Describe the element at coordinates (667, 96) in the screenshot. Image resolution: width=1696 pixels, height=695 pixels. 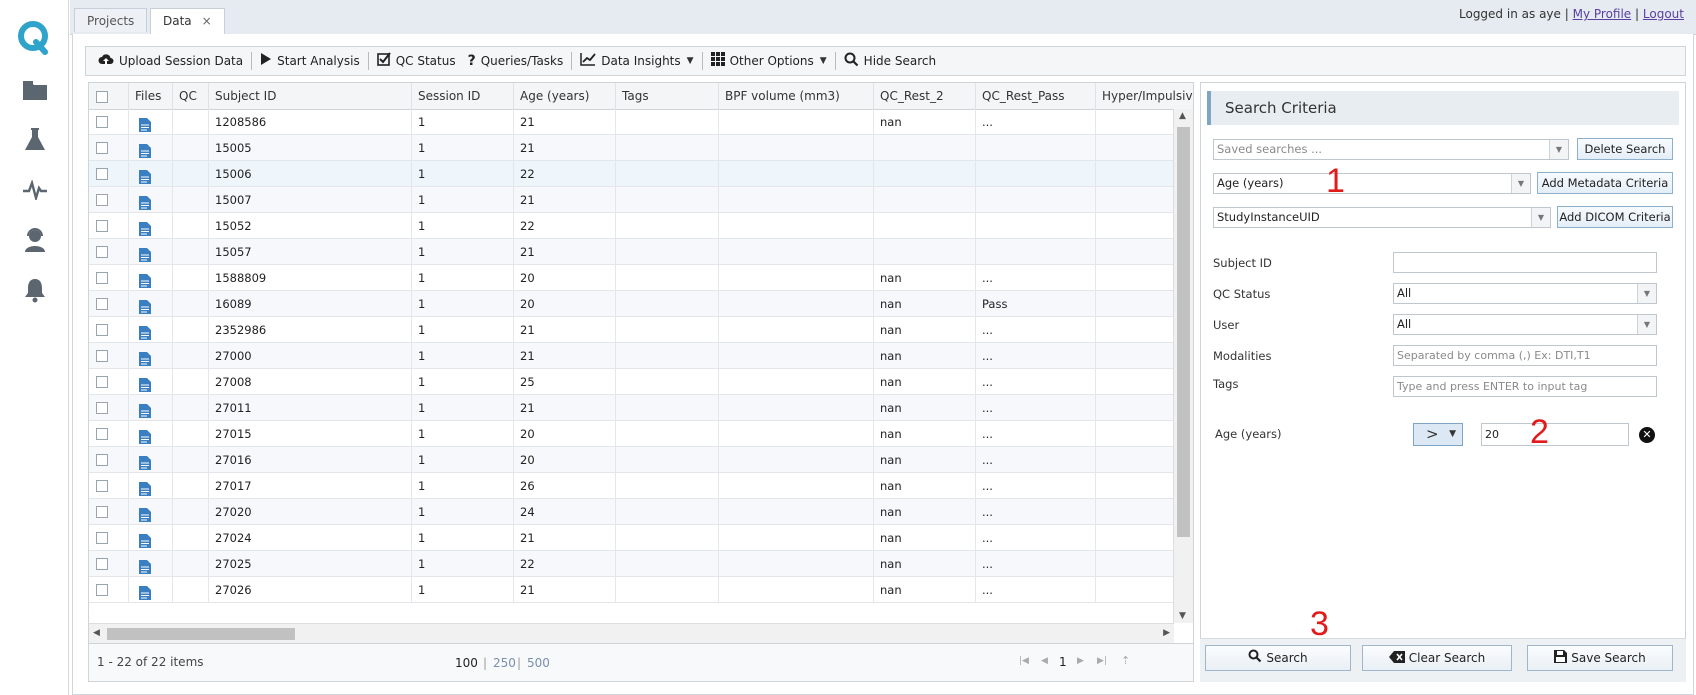
I see `column-header: Tags` at that location.